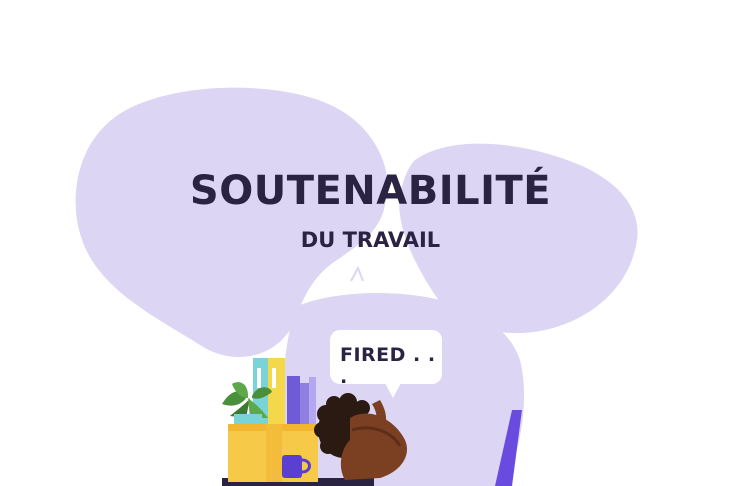  What do you see at coordinates (370, 191) in the screenshot?
I see `page-title: SOUTENABILITÉ` at bounding box center [370, 191].